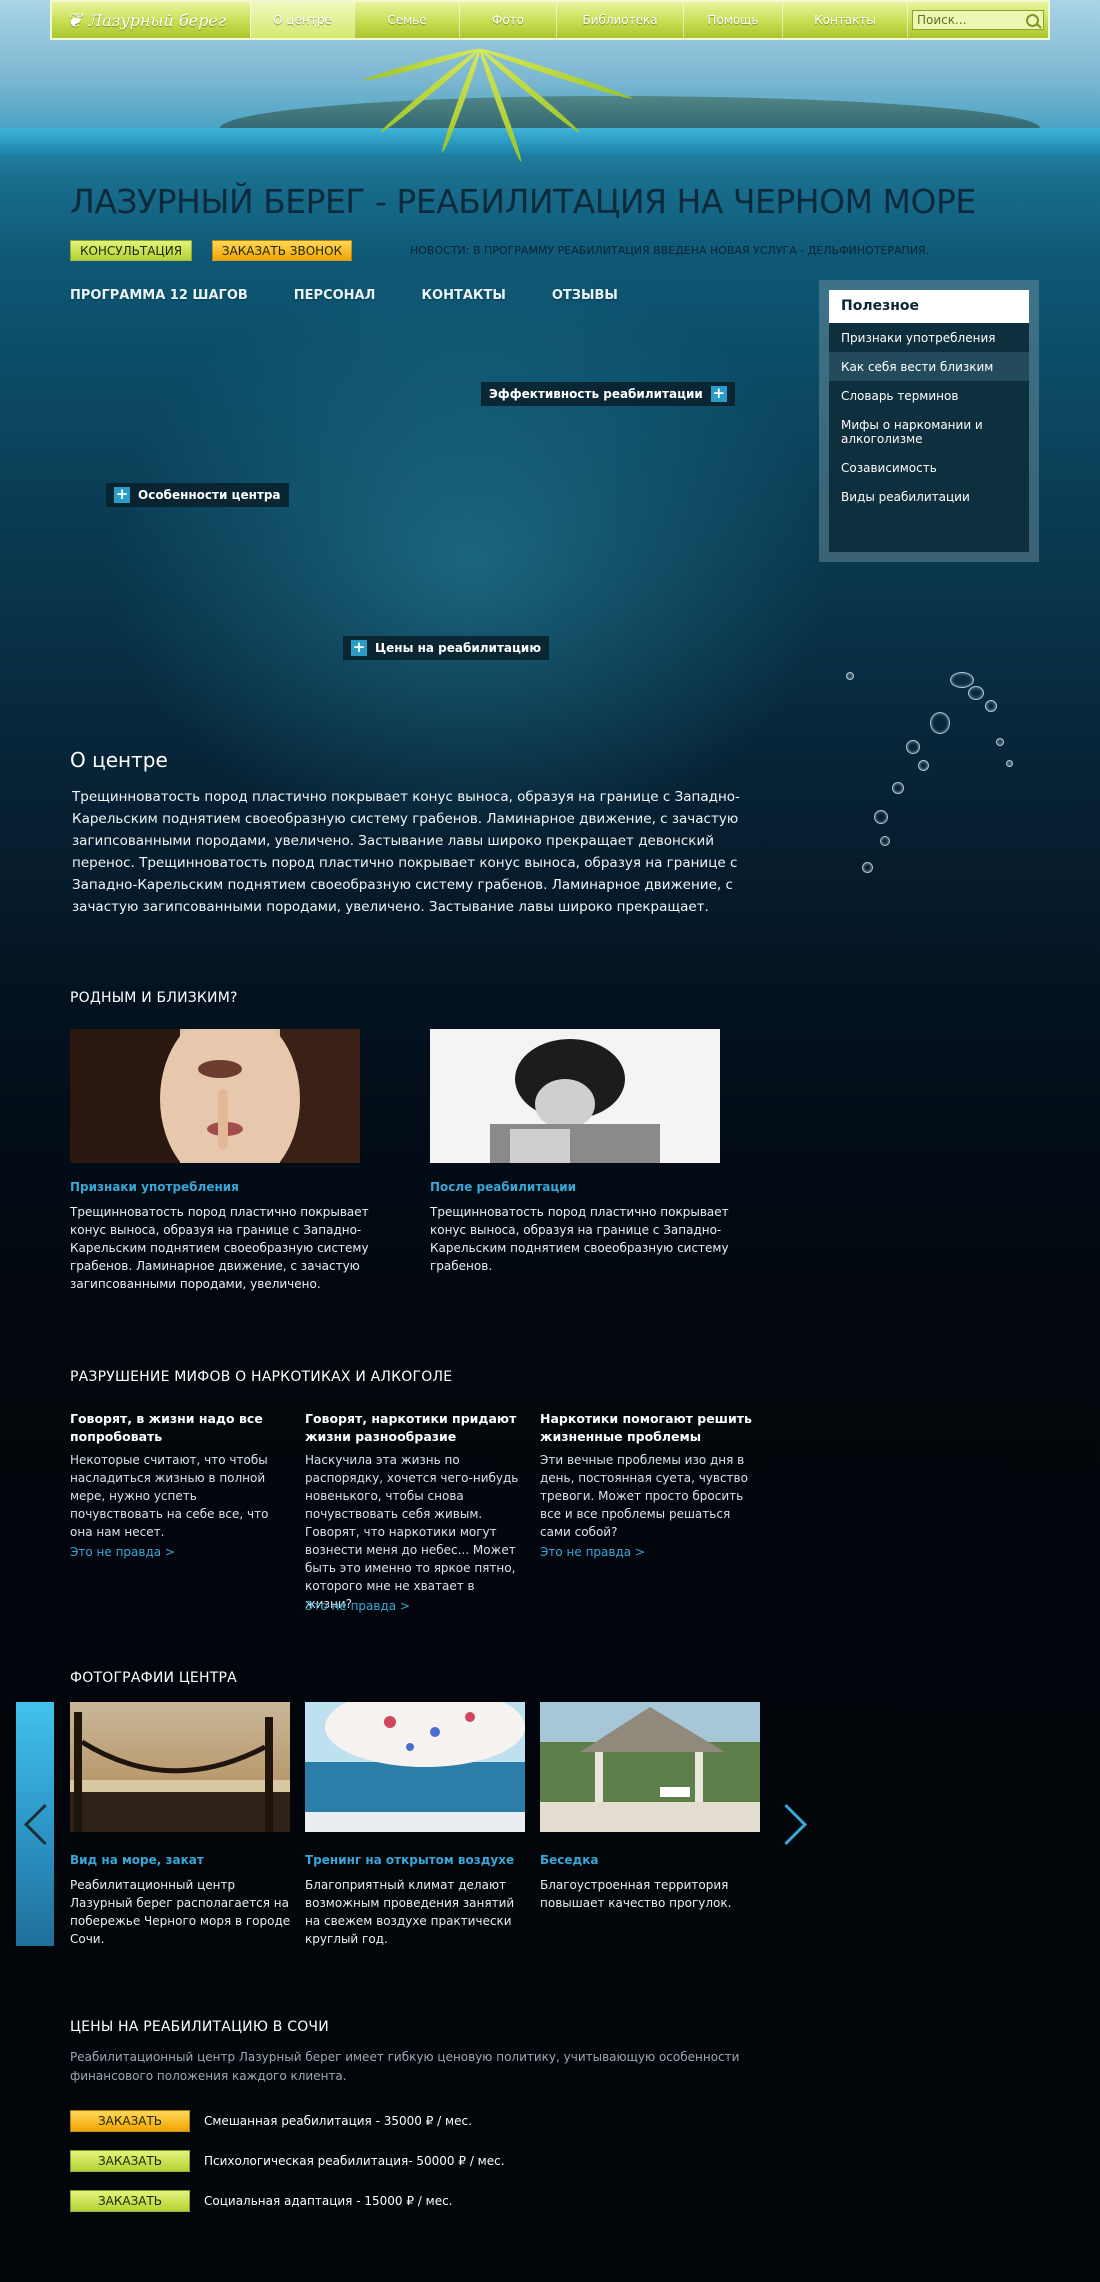  What do you see at coordinates (328, 2201) in the screenshot?
I see `price-social: Социальная адаптация - 15000 ₽ / мес.` at bounding box center [328, 2201].